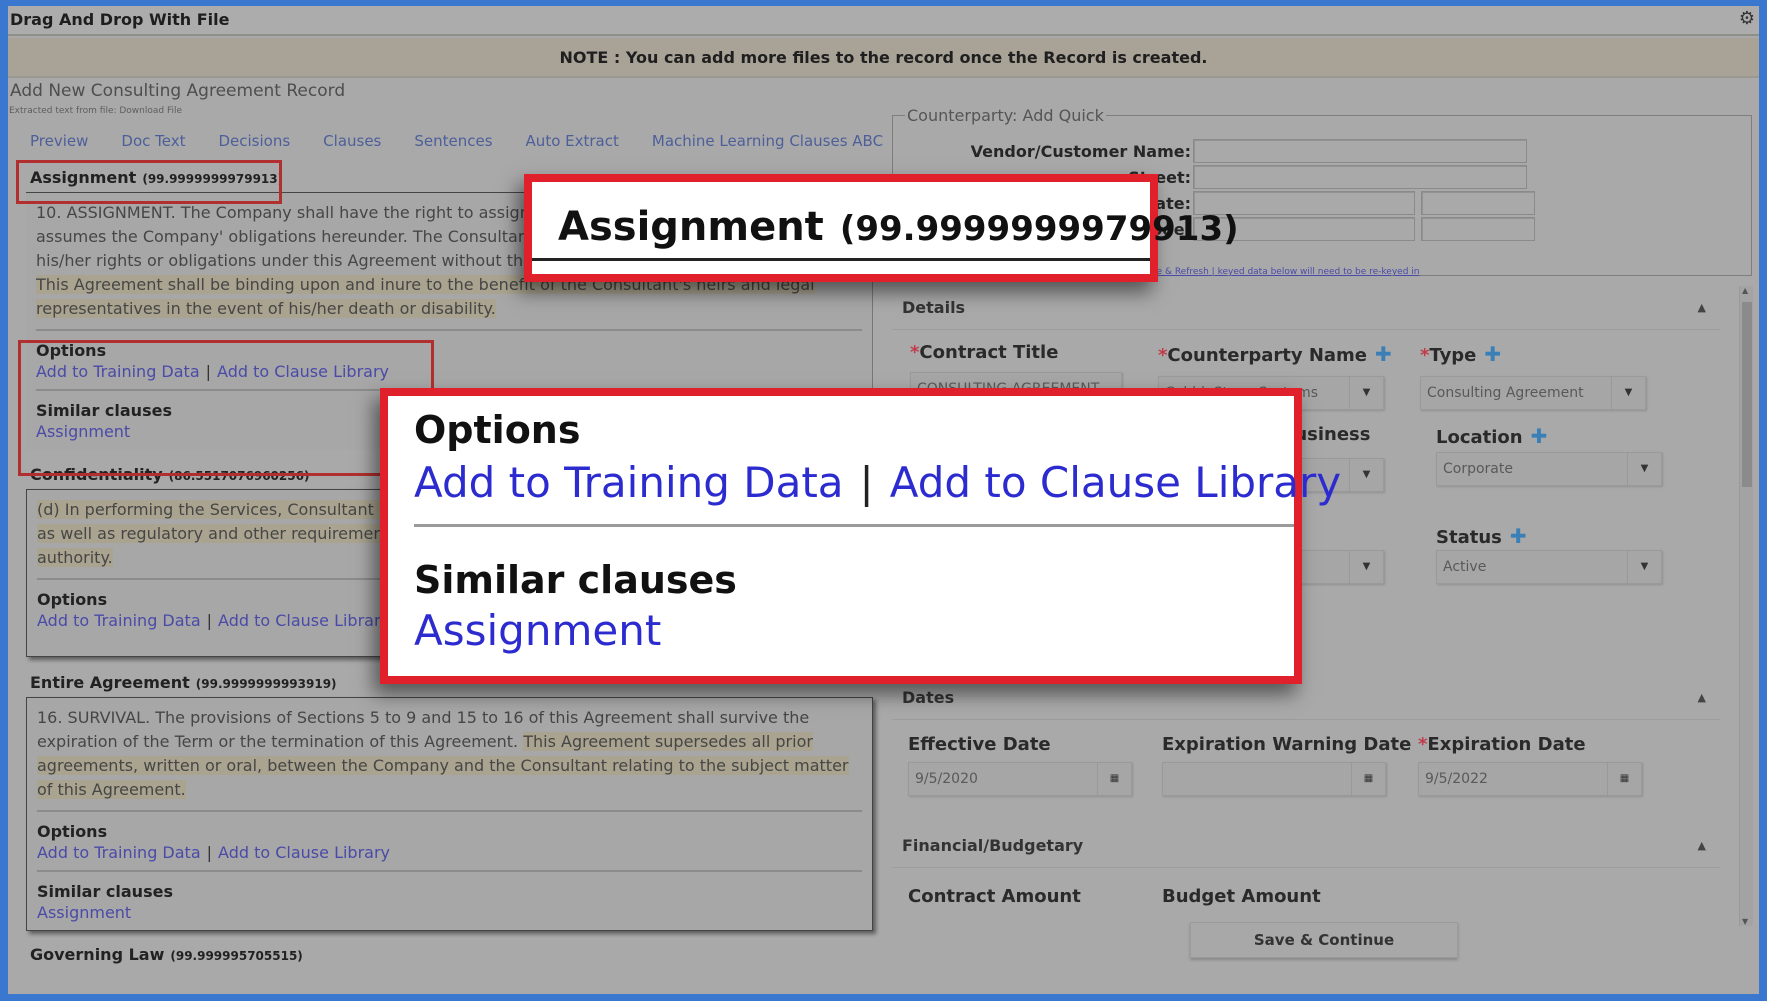 The width and height of the screenshot is (1767, 1001). What do you see at coordinates (1549, 567) in the screenshot?
I see `status-select: Active ▼` at bounding box center [1549, 567].